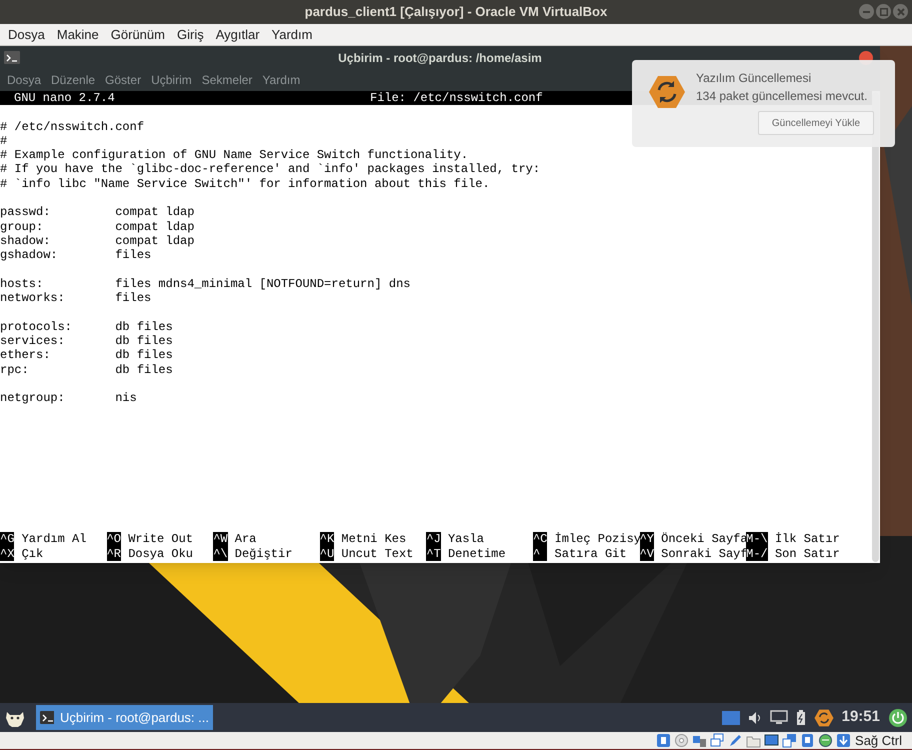 Image resolution: width=912 pixels, height=750 pixels. What do you see at coordinates (456, 12) in the screenshot?
I see `window-title: pardus_client1 [Çalışıyor] - Oracle VM VirtualBox` at bounding box center [456, 12].